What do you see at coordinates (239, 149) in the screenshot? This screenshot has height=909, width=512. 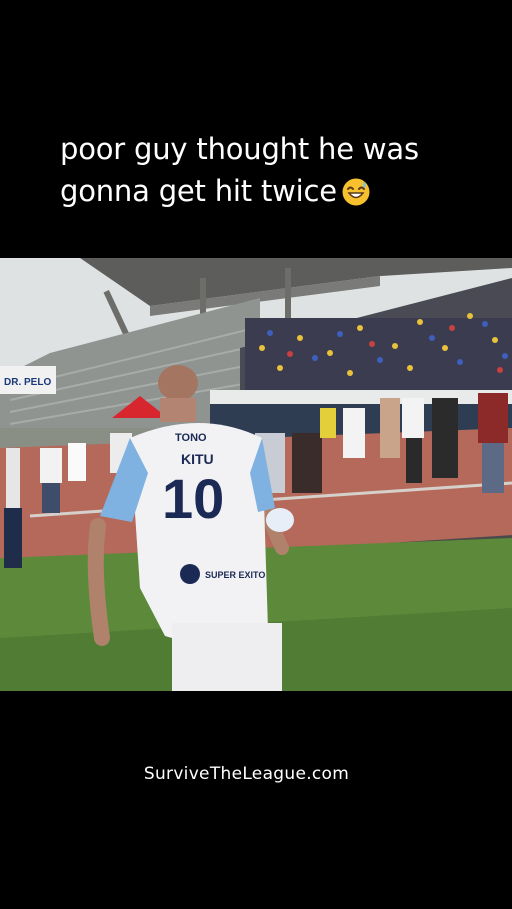 I see `caption-line-1: poor guy thought he was` at bounding box center [239, 149].